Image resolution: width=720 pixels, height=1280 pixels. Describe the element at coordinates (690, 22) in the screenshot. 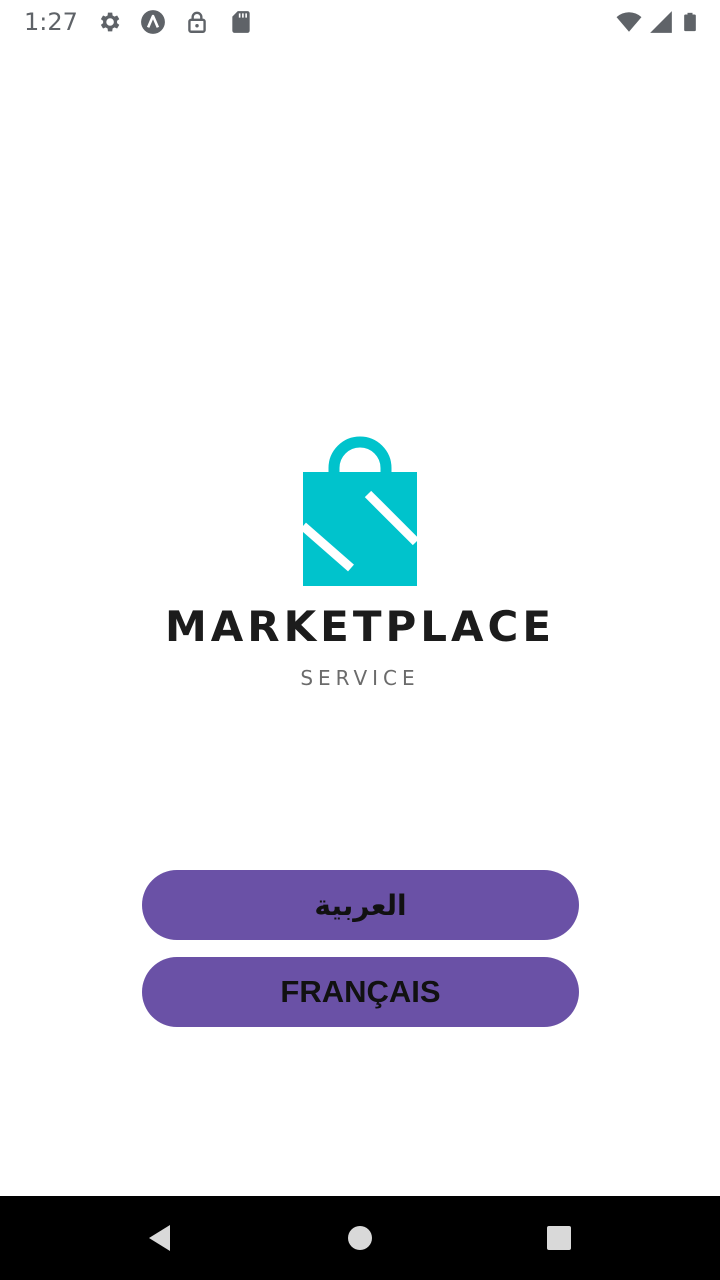

I see `battery-icon` at that location.